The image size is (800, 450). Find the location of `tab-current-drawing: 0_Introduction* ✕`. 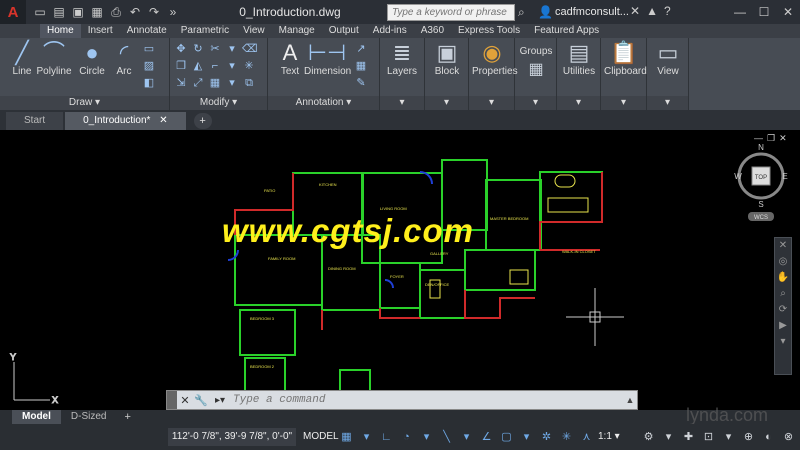

tab-current-drawing: 0_Introduction* ✕ is located at coordinates (125, 121).